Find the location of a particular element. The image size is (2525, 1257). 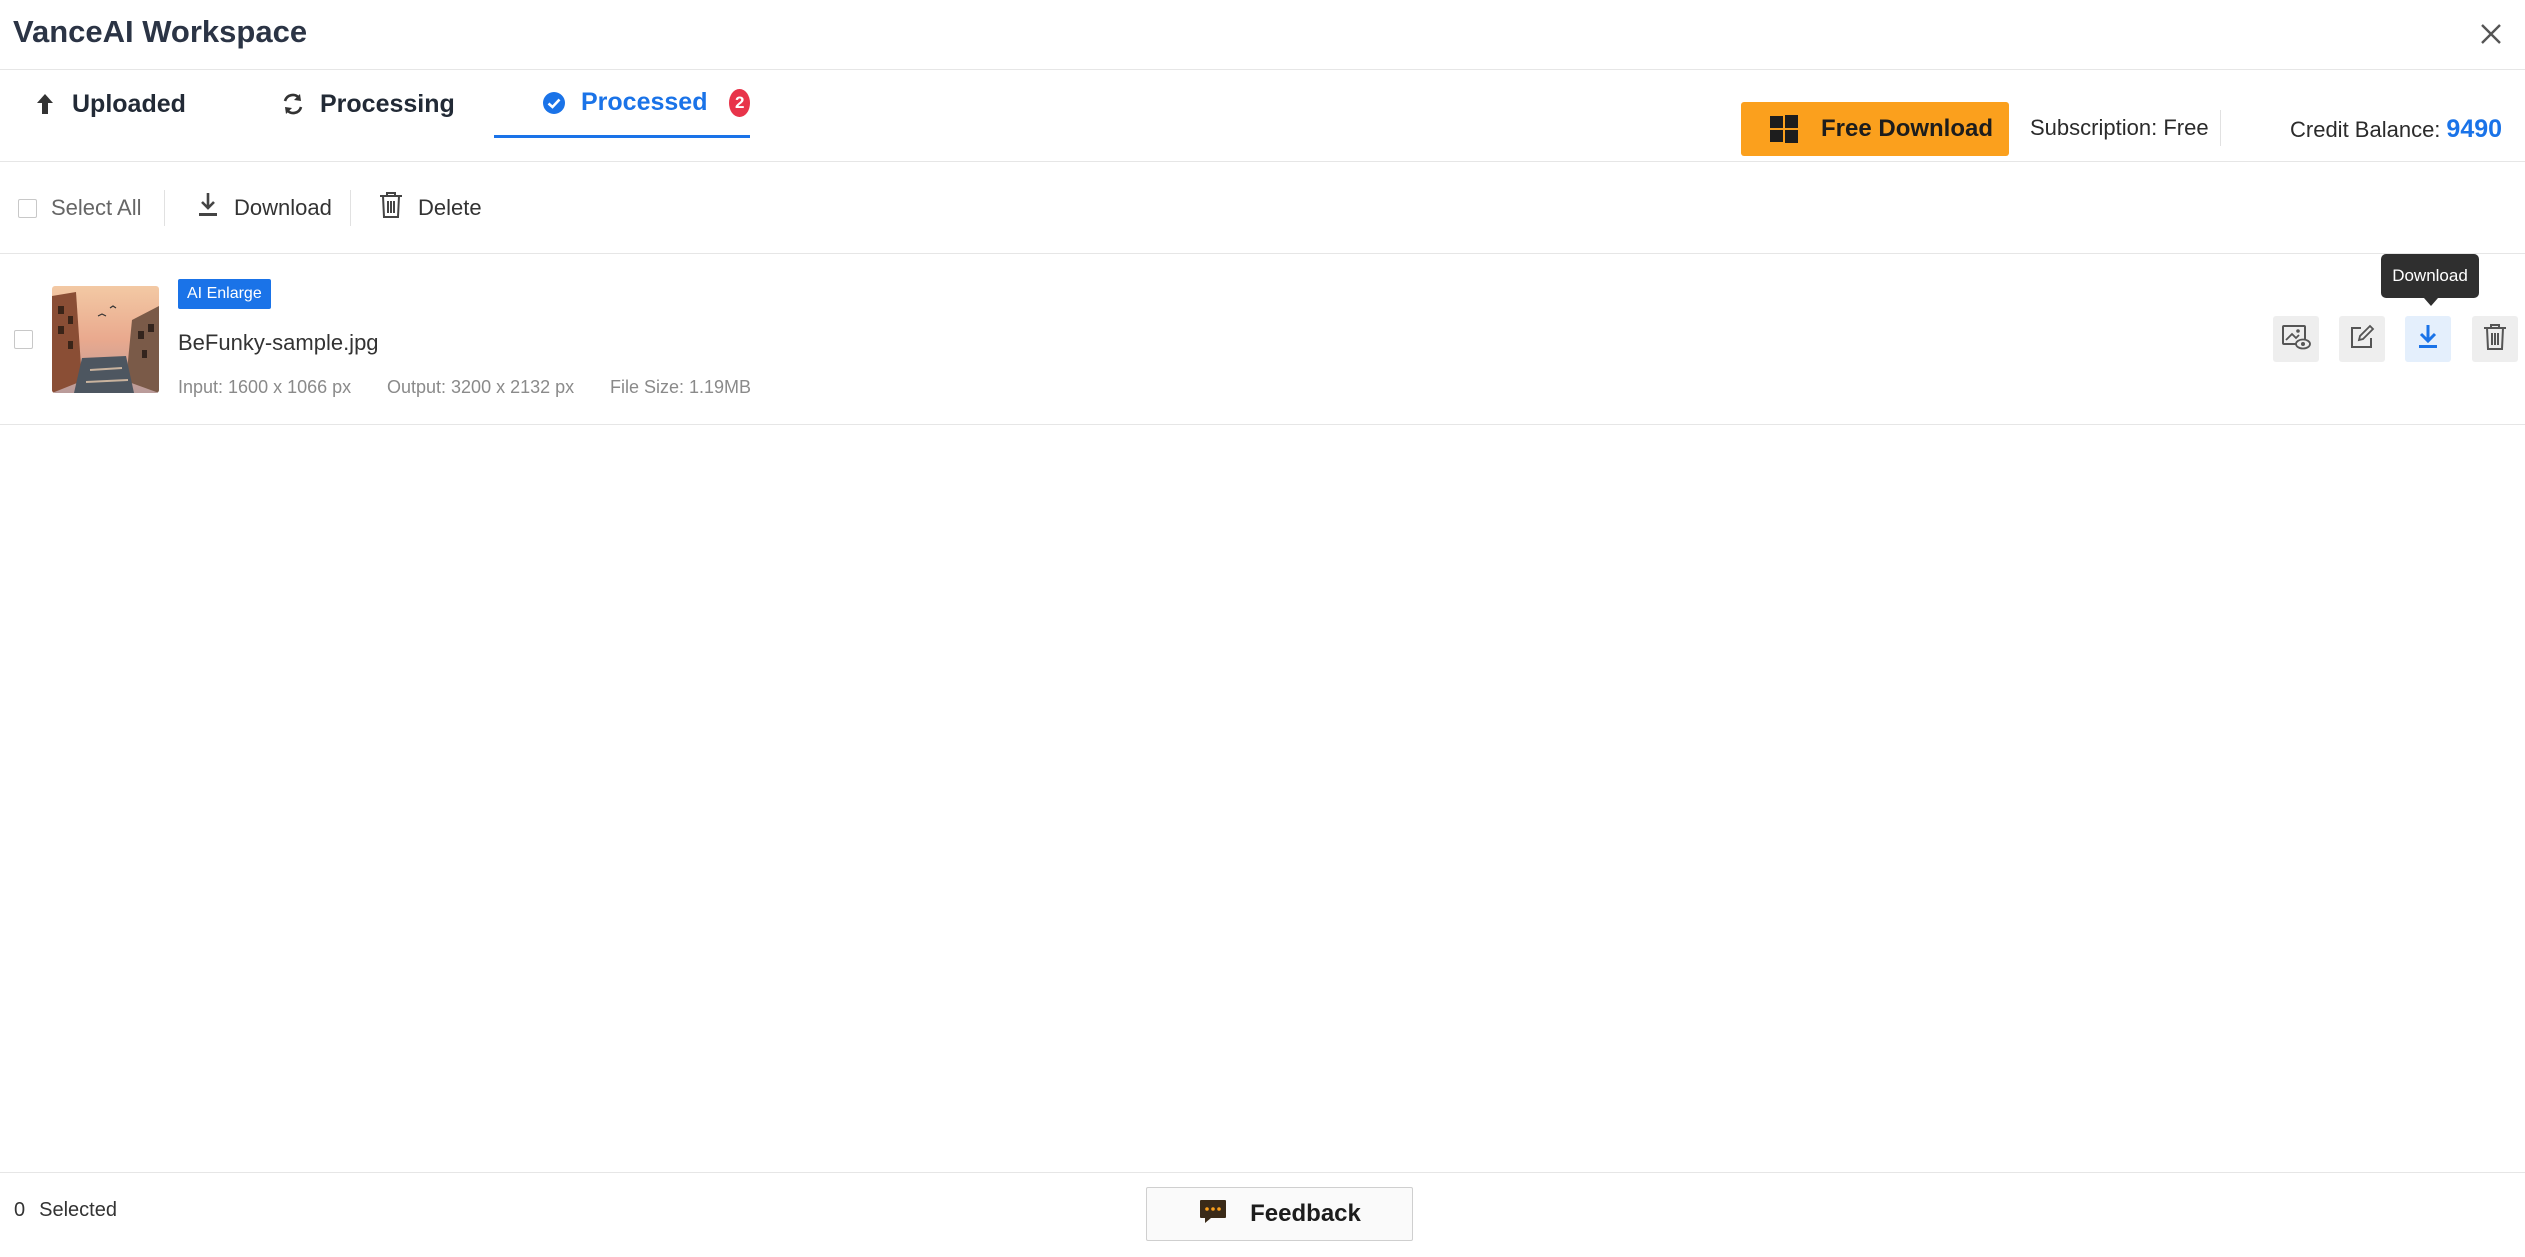

processed-count-badge: 2 is located at coordinates (739, 102).